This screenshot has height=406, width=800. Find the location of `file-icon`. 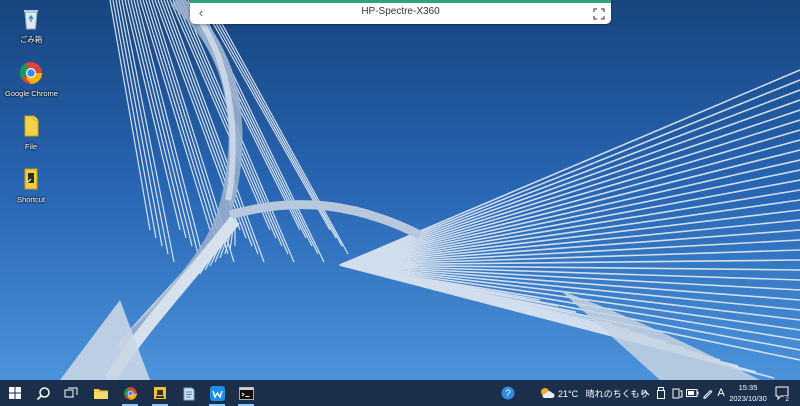

file-icon is located at coordinates (31, 126).